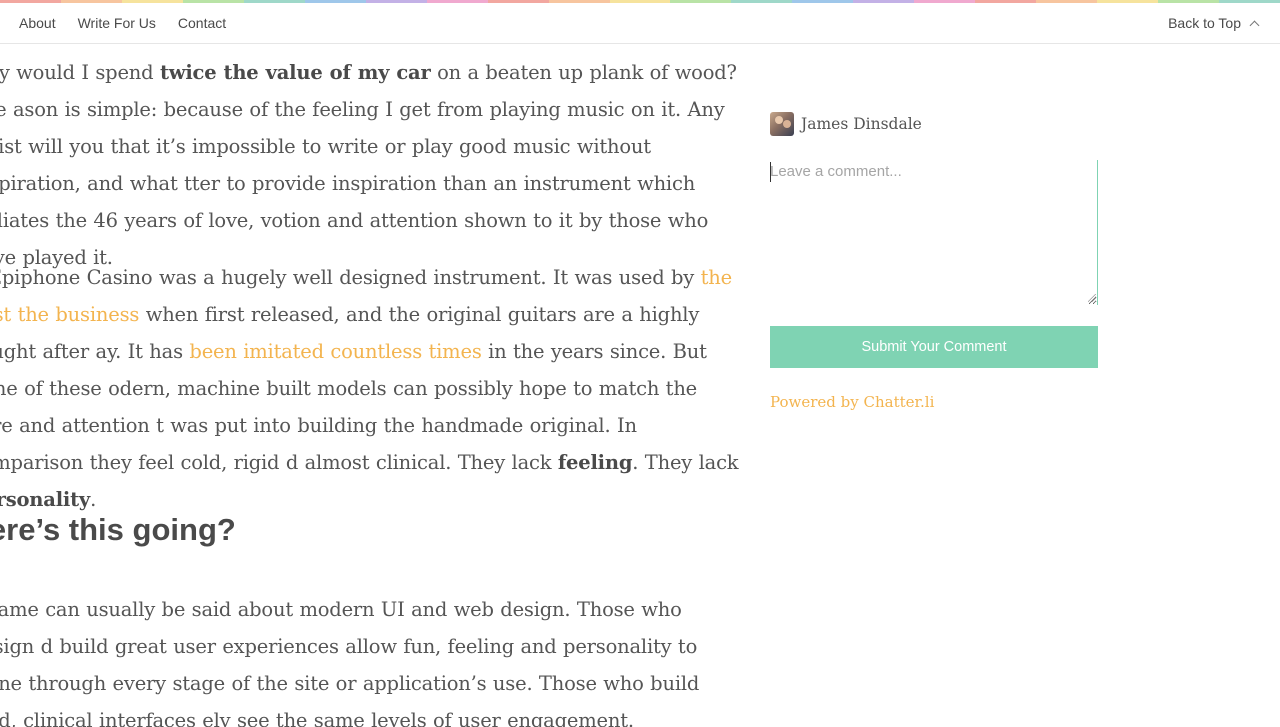  What do you see at coordinates (934, 232) in the screenshot?
I see `comment-input` at bounding box center [934, 232].